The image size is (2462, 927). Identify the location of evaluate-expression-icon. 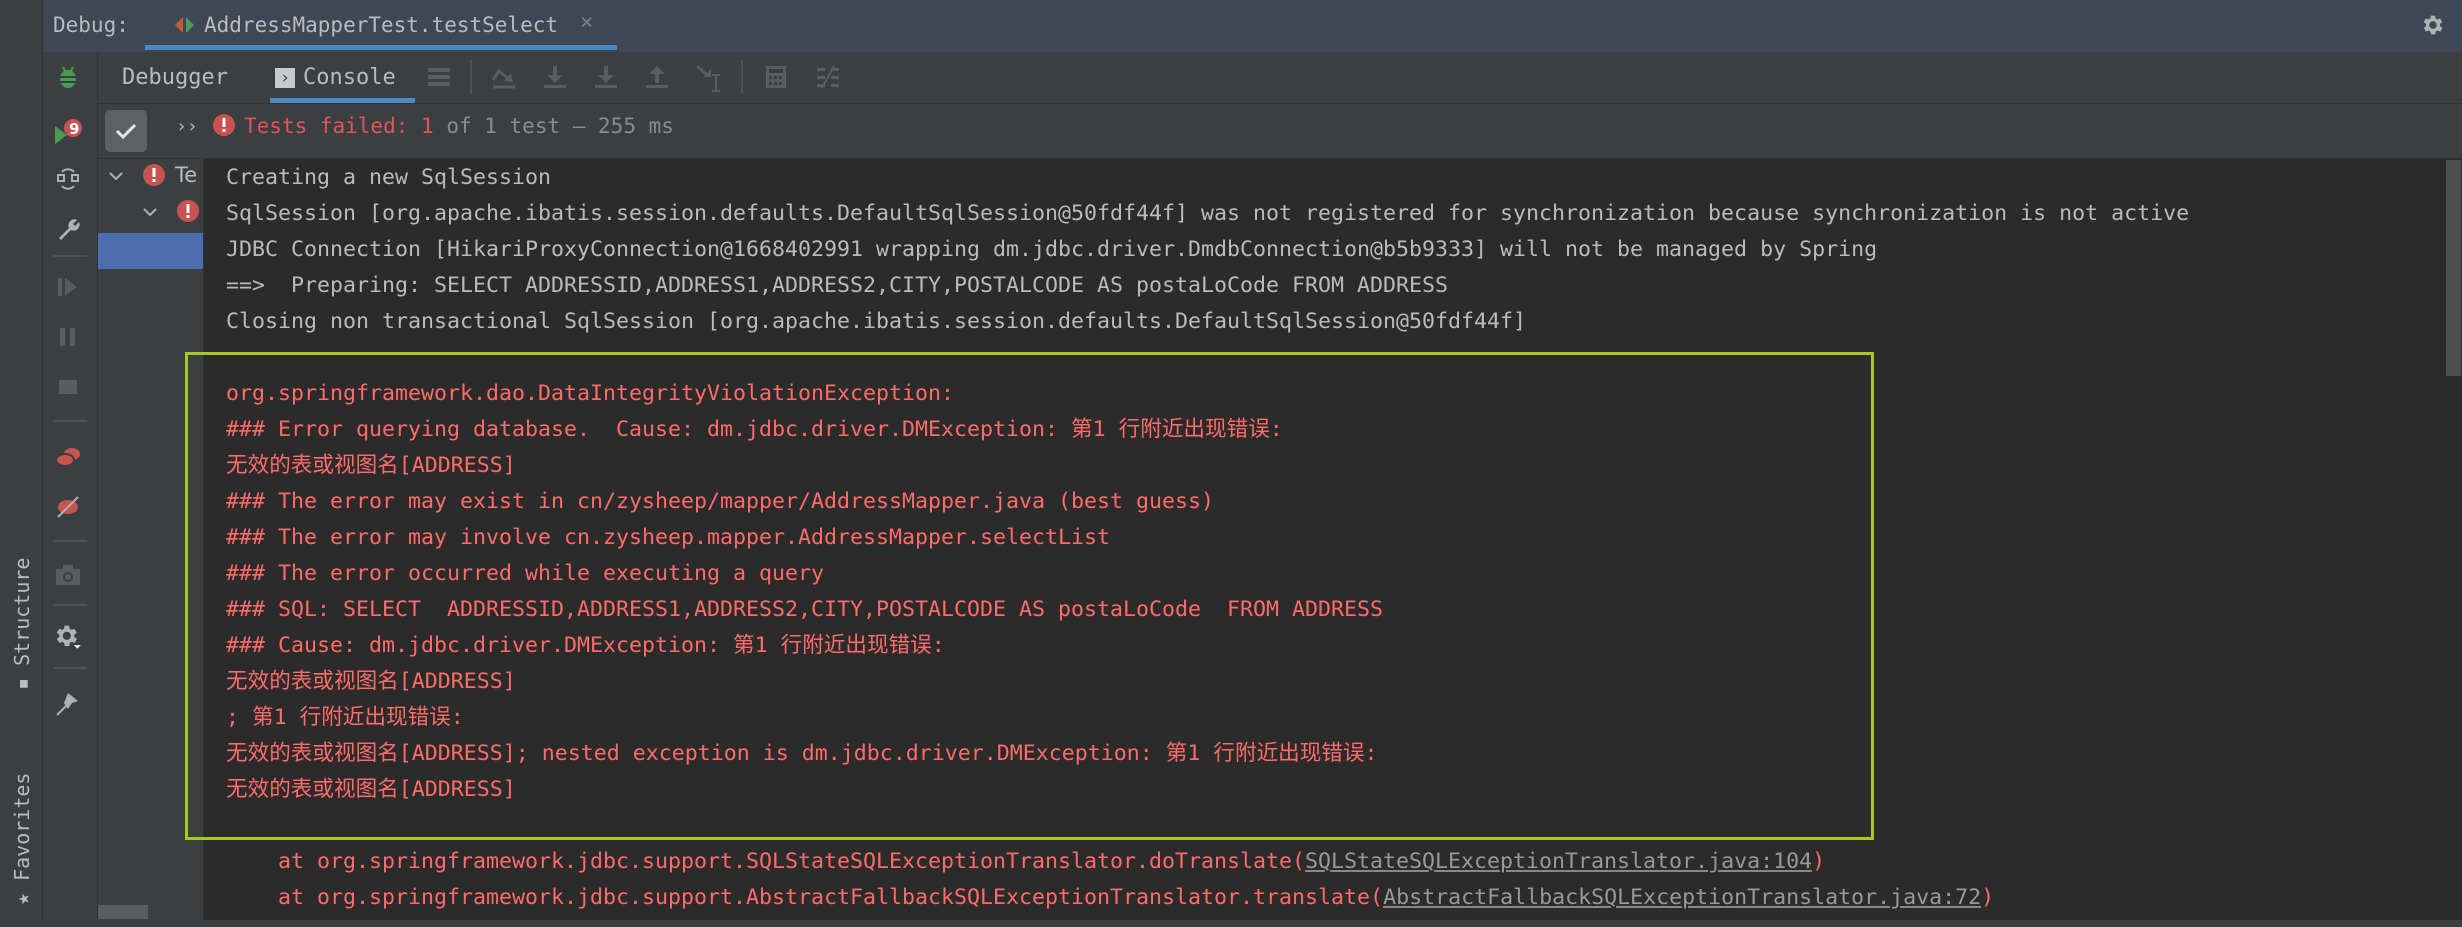
(776, 77).